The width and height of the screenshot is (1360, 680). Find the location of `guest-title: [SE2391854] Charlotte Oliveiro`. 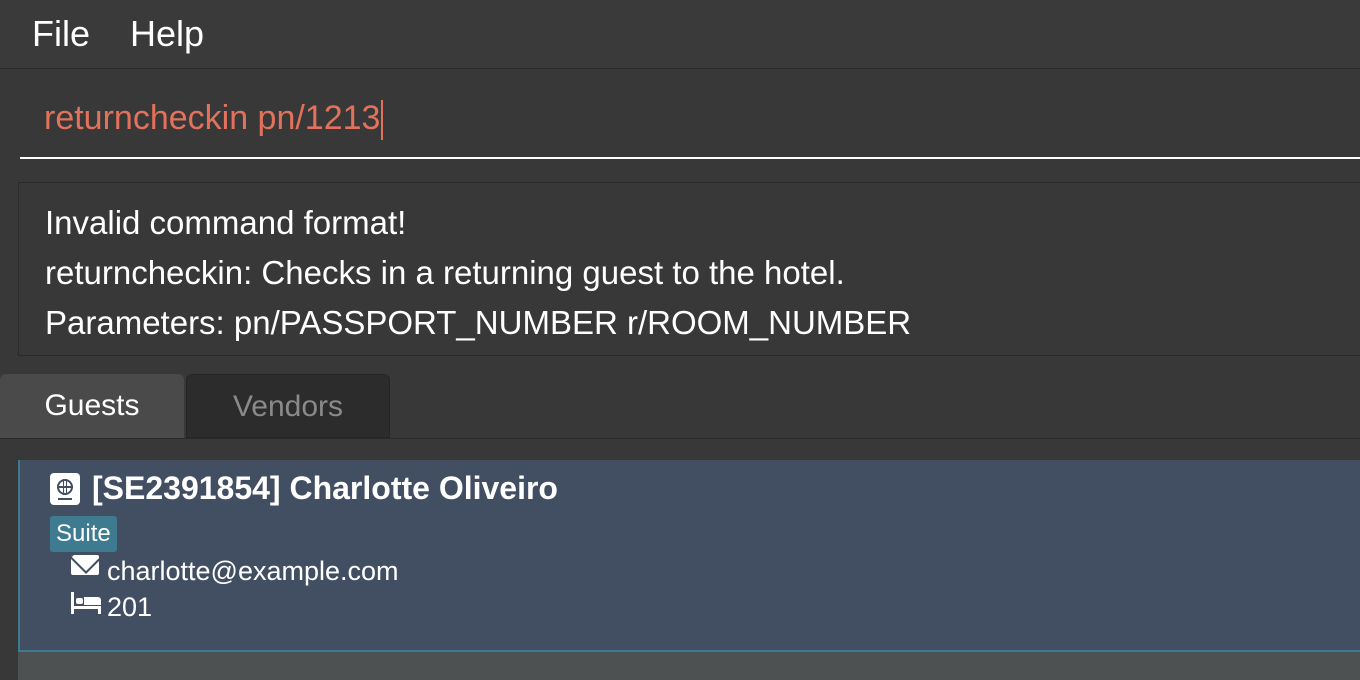

guest-title: [SE2391854] Charlotte Oliveiro is located at coordinates (325, 488).